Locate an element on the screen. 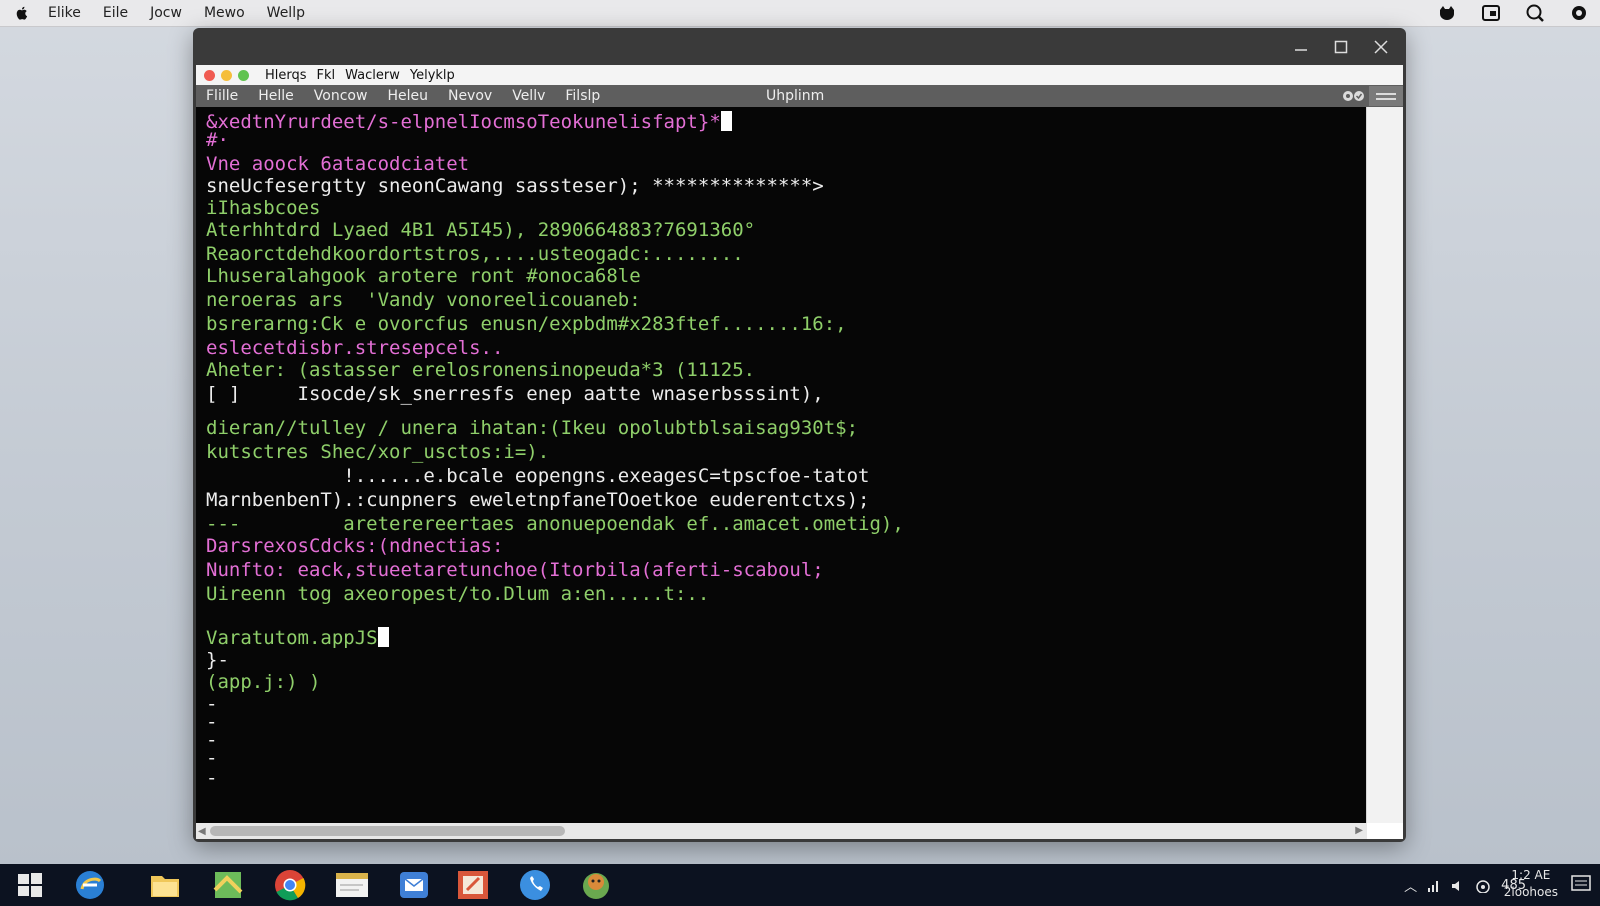 The image size is (1600, 906). app-menu-item-1: Flille is located at coordinates (222, 96).